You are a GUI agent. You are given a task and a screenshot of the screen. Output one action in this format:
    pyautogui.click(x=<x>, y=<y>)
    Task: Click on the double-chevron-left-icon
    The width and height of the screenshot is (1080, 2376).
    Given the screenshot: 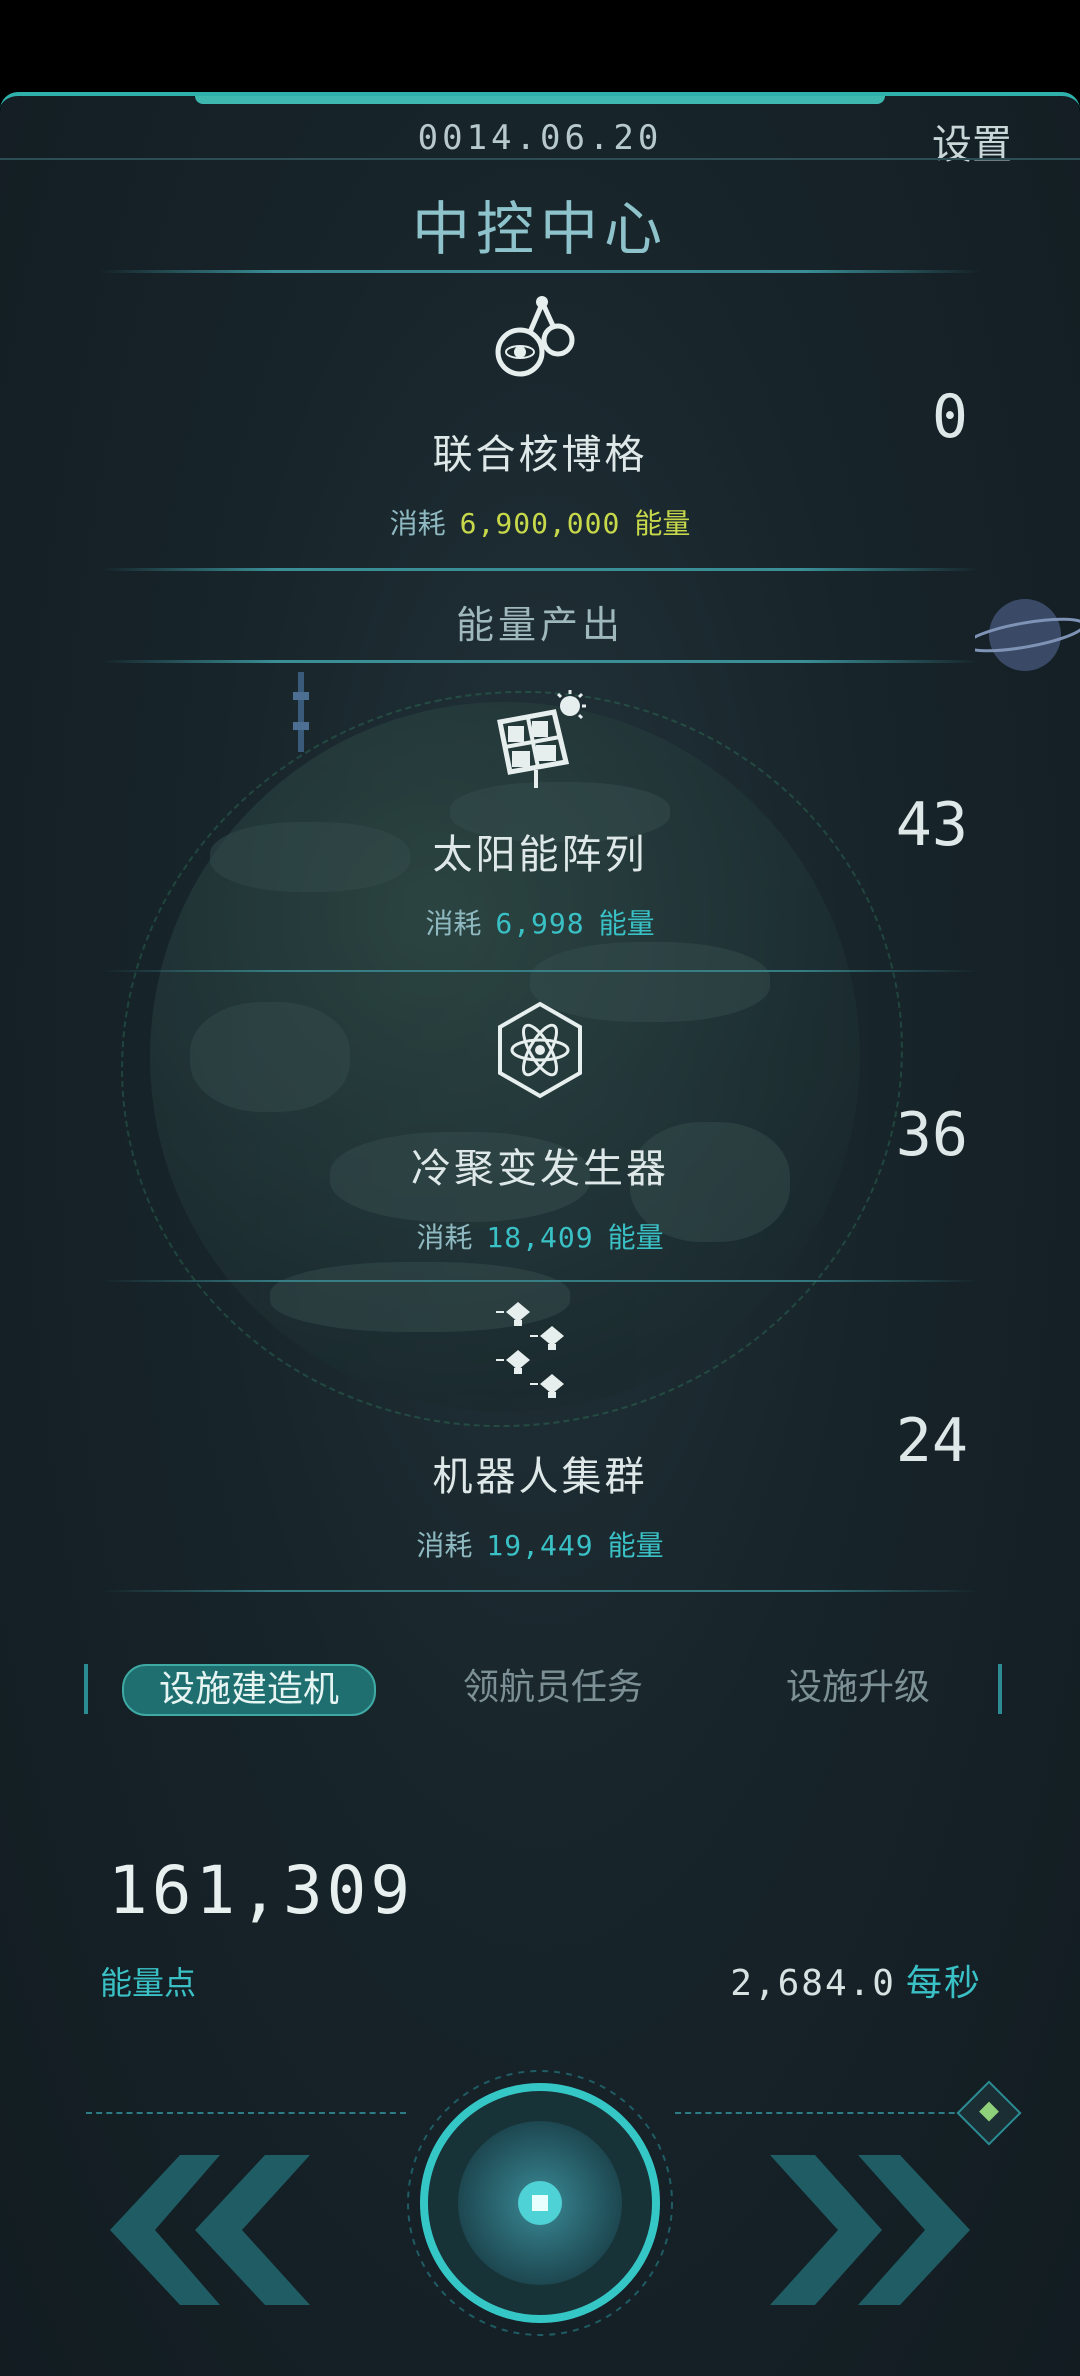 What is the action you would take?
    pyautogui.click(x=210, y=2230)
    